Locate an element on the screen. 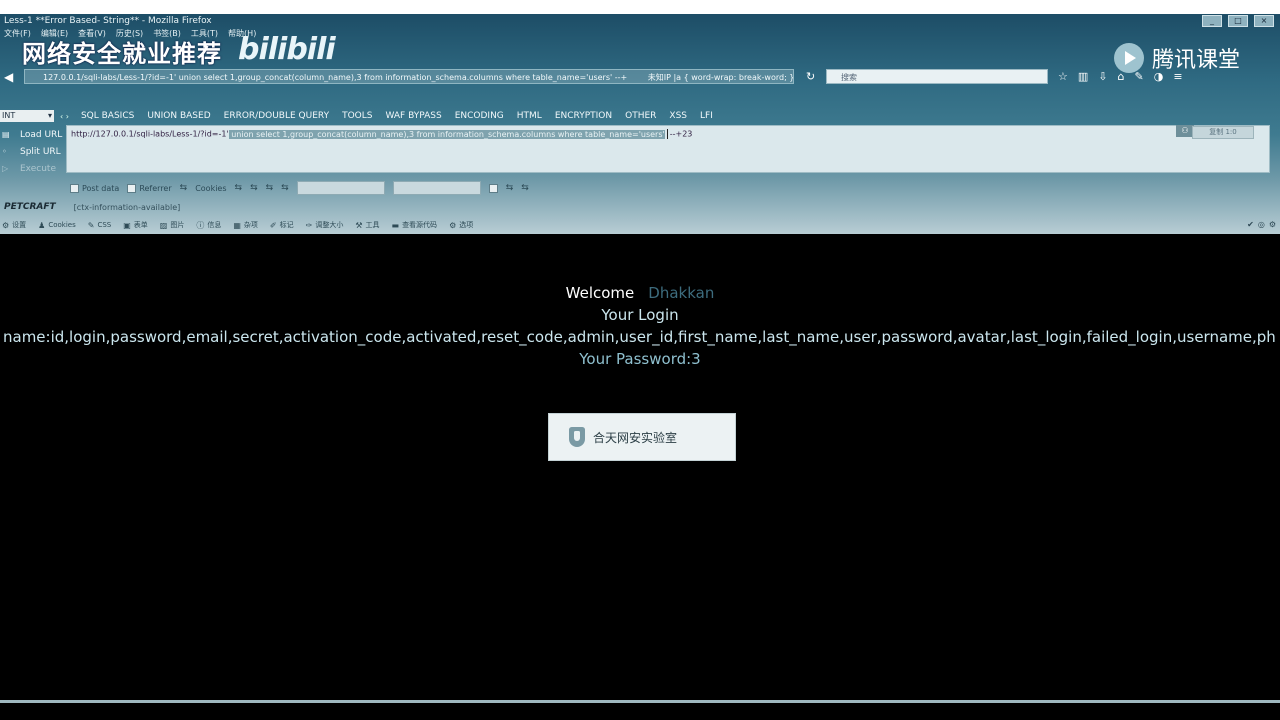 Image resolution: width=1280 pixels, height=720 pixels. tool-label: 查看源代码 is located at coordinates (420, 225).